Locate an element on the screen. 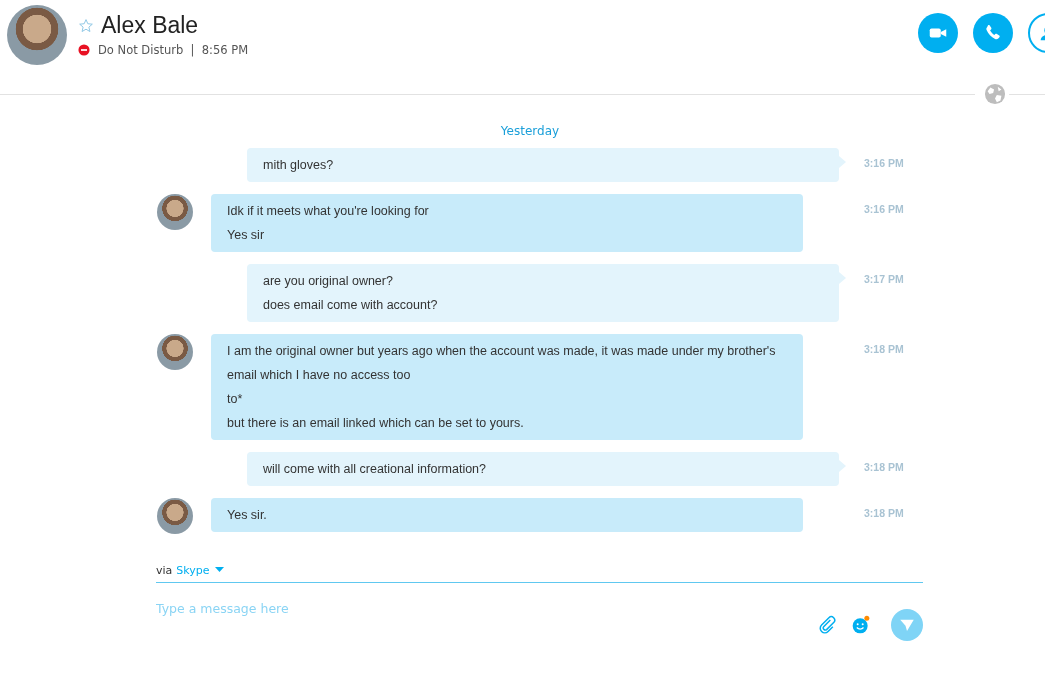 Image resolution: width=1045 pixels, height=678 pixels. message-text: mith gloves? is located at coordinates (299, 165).